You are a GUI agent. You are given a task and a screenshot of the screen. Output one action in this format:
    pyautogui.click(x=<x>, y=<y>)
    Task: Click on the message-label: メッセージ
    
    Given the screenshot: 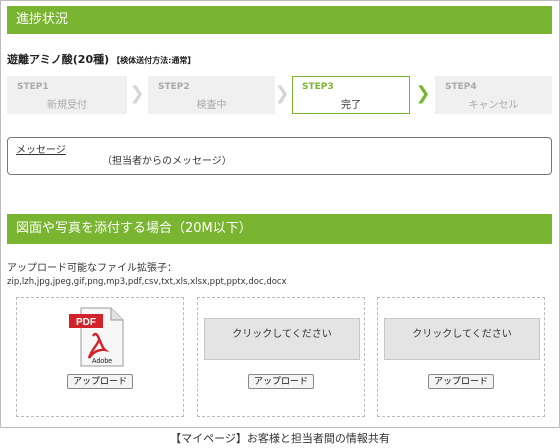 What is the action you would take?
    pyautogui.click(x=41, y=148)
    